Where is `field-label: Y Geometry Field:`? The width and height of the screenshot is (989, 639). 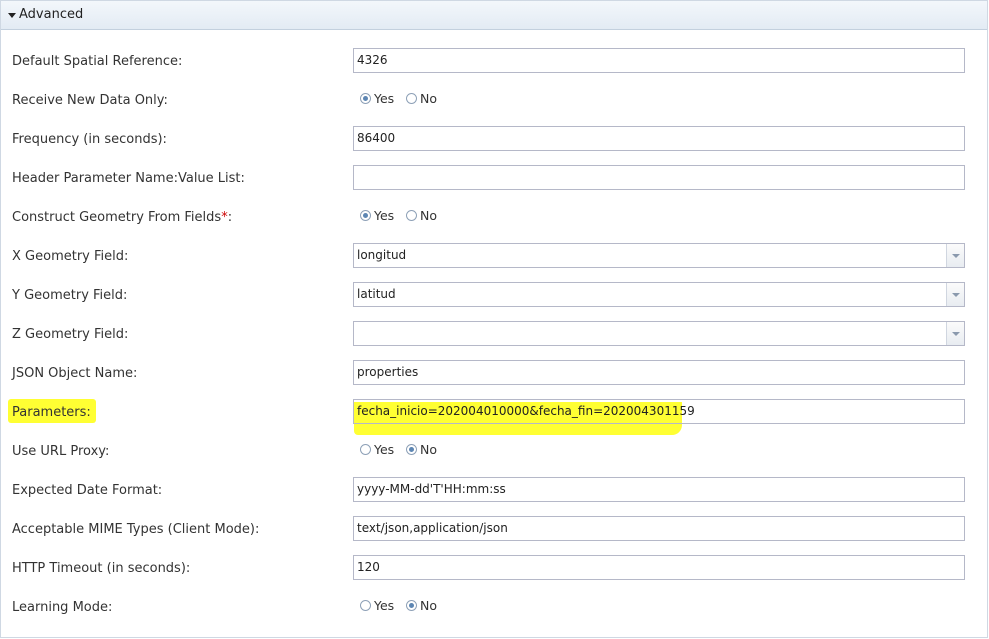
field-label: Y Geometry Field: is located at coordinates (70, 295).